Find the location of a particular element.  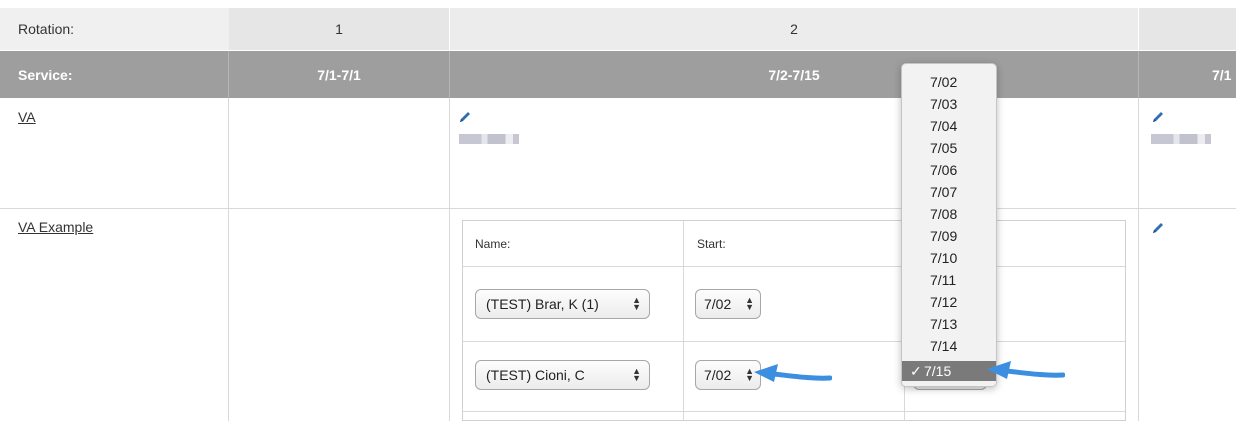

rotation-label: Rotation: is located at coordinates (123, 29).